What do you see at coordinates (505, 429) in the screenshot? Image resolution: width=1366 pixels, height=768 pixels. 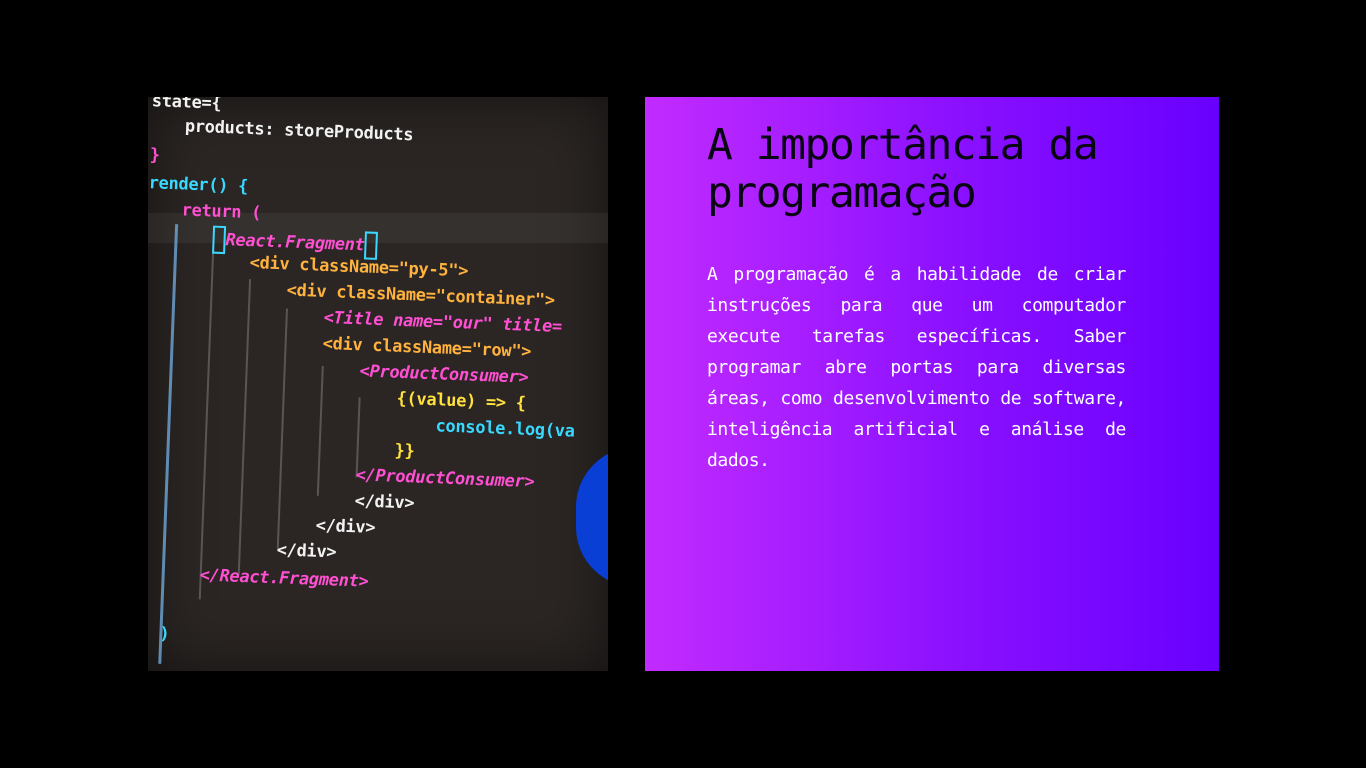 I see `code-line: console.log(va` at bounding box center [505, 429].